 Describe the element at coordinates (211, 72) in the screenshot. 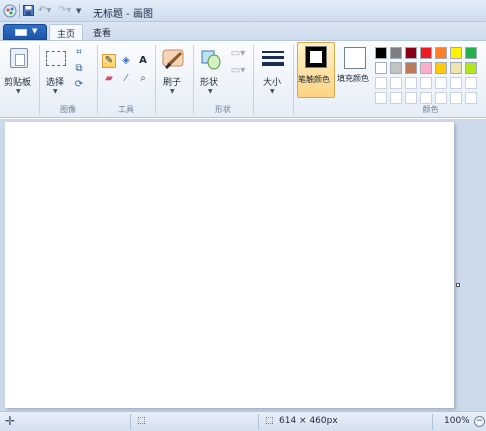

I see `shapes-button: 形状 ▼` at that location.